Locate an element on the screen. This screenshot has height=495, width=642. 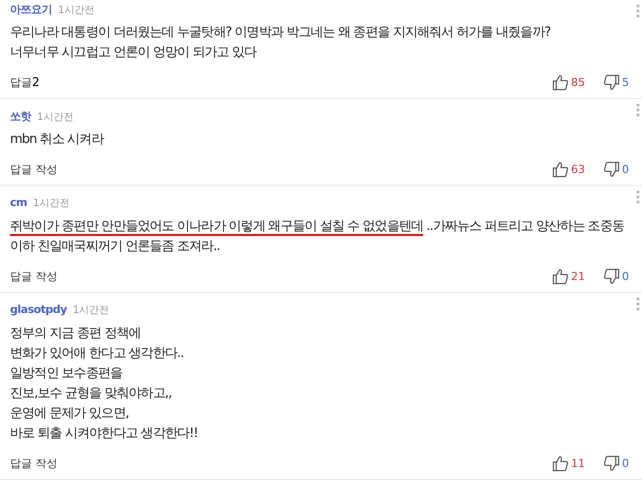
like-count: 11 is located at coordinates (578, 463).